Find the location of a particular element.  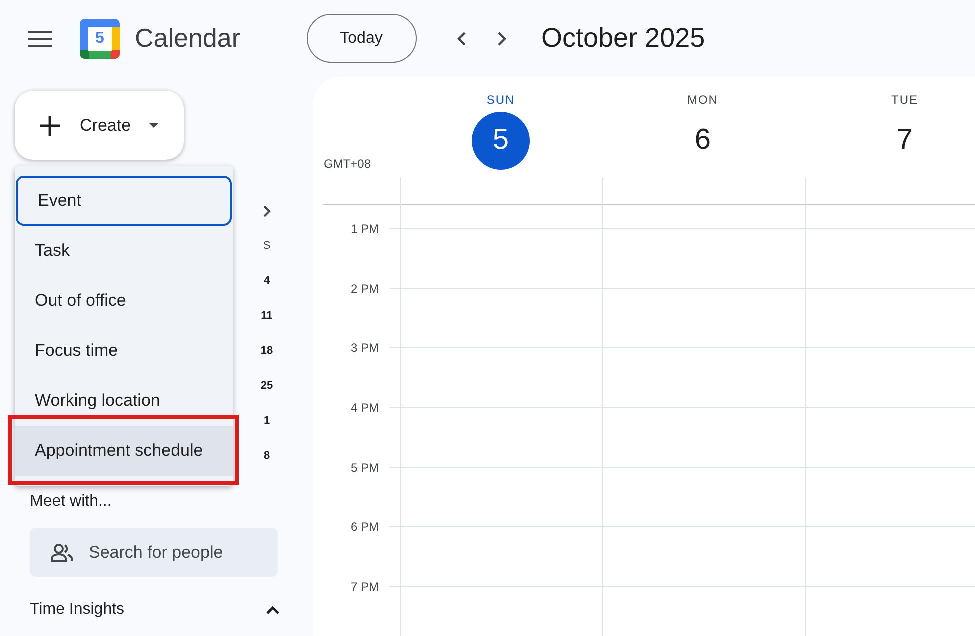

hour-label: 5 PM is located at coordinates (364, 468).